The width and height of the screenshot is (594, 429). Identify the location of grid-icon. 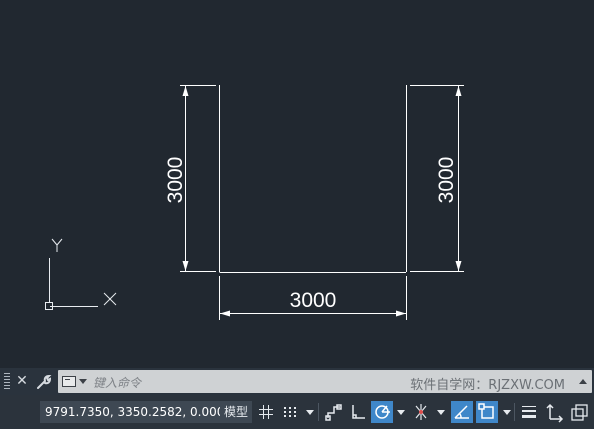
(266, 412).